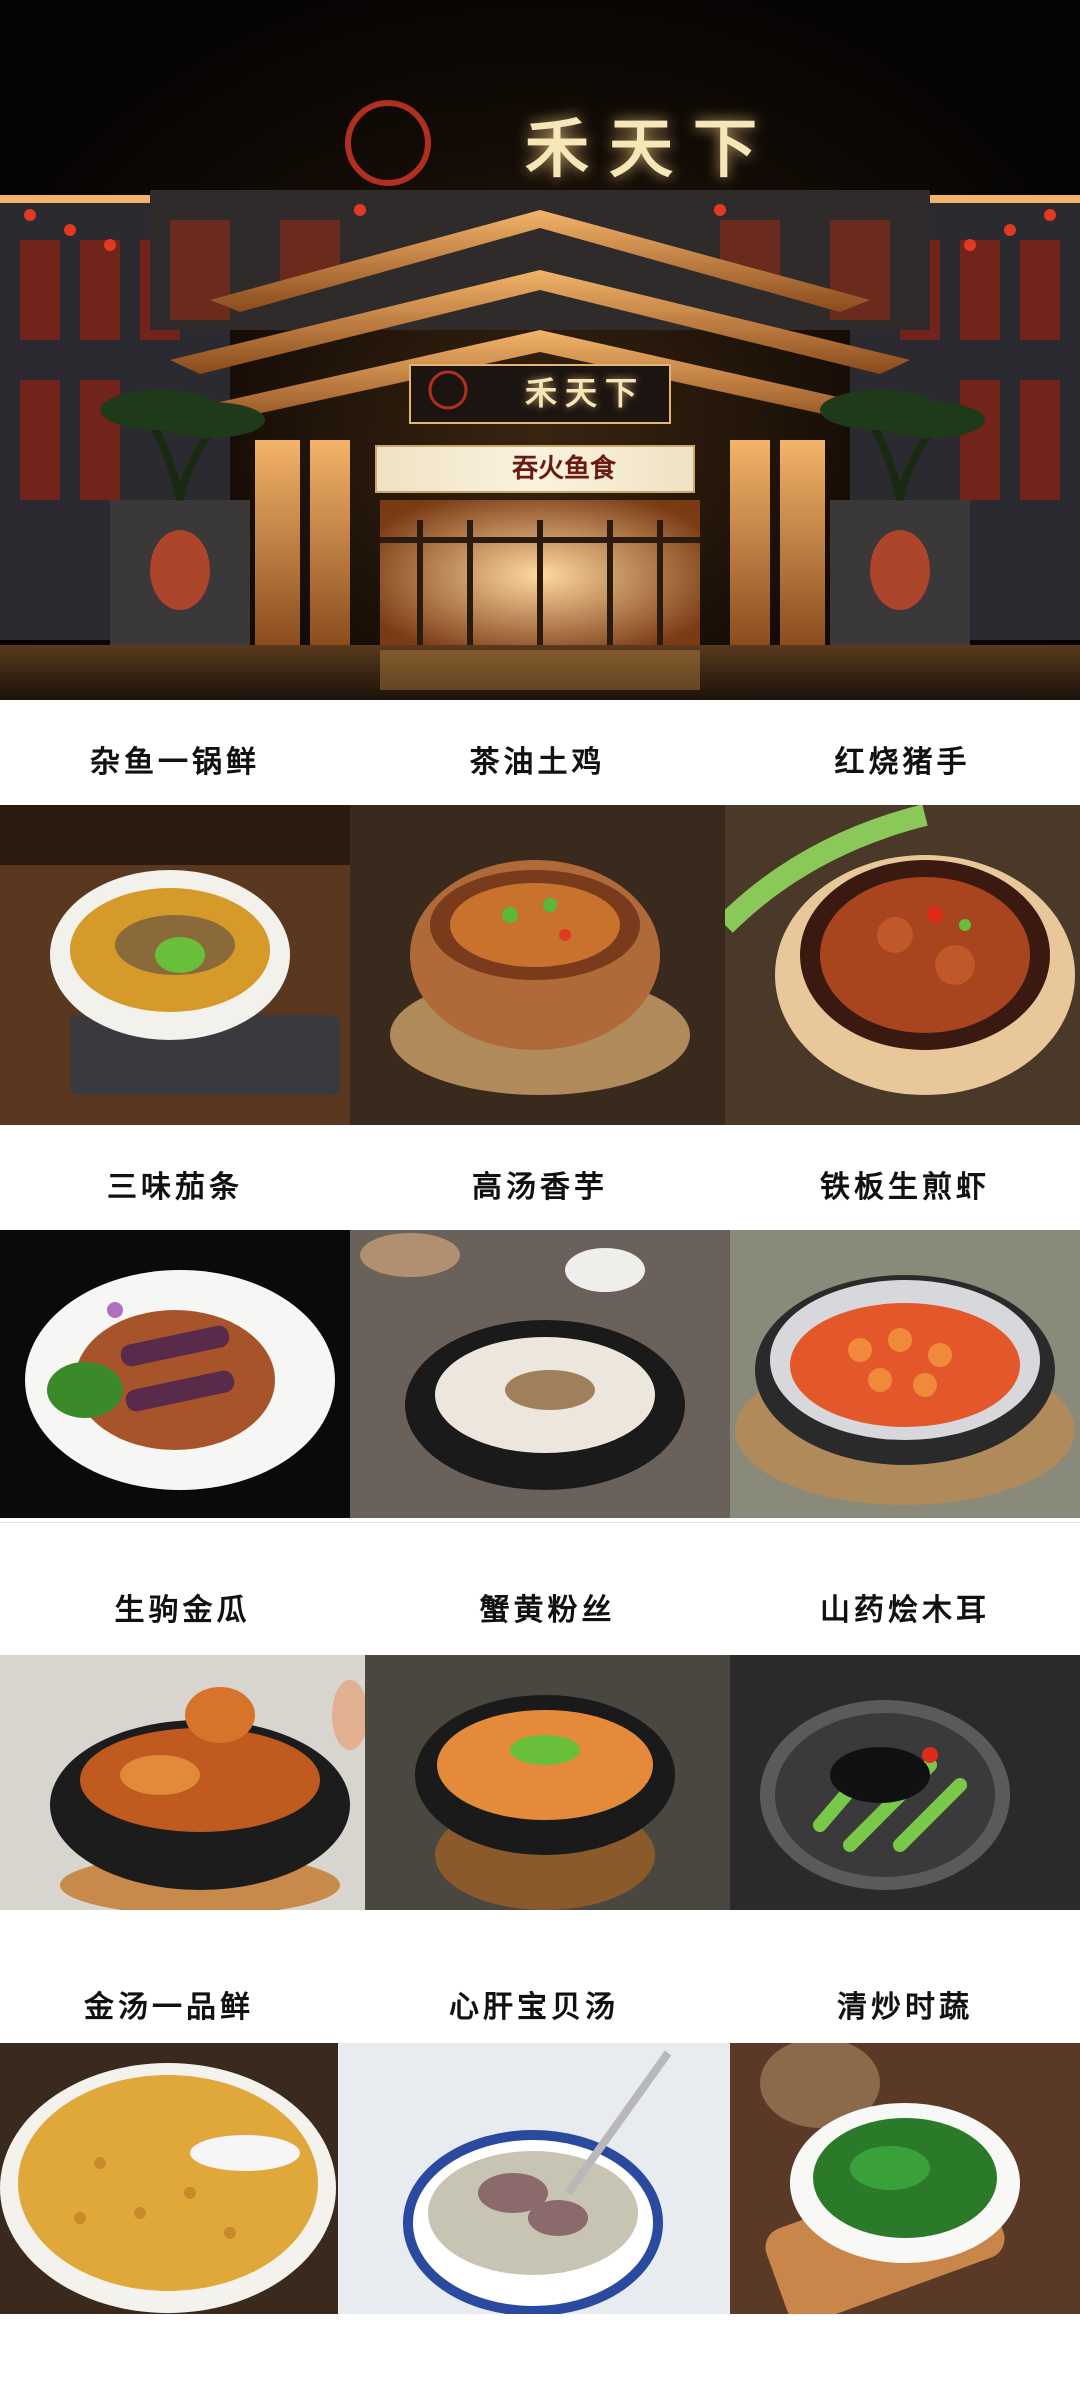 This screenshot has width=1080, height=2391. What do you see at coordinates (175, 1374) in the screenshot?
I see `eggplant-plate-icon` at bounding box center [175, 1374].